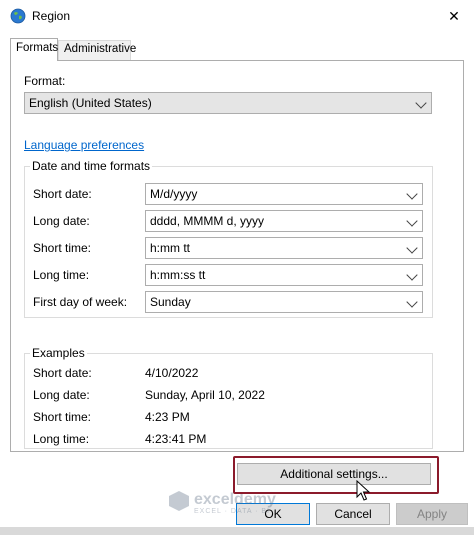  I want to click on cancel-button: Cancel, so click(353, 514).